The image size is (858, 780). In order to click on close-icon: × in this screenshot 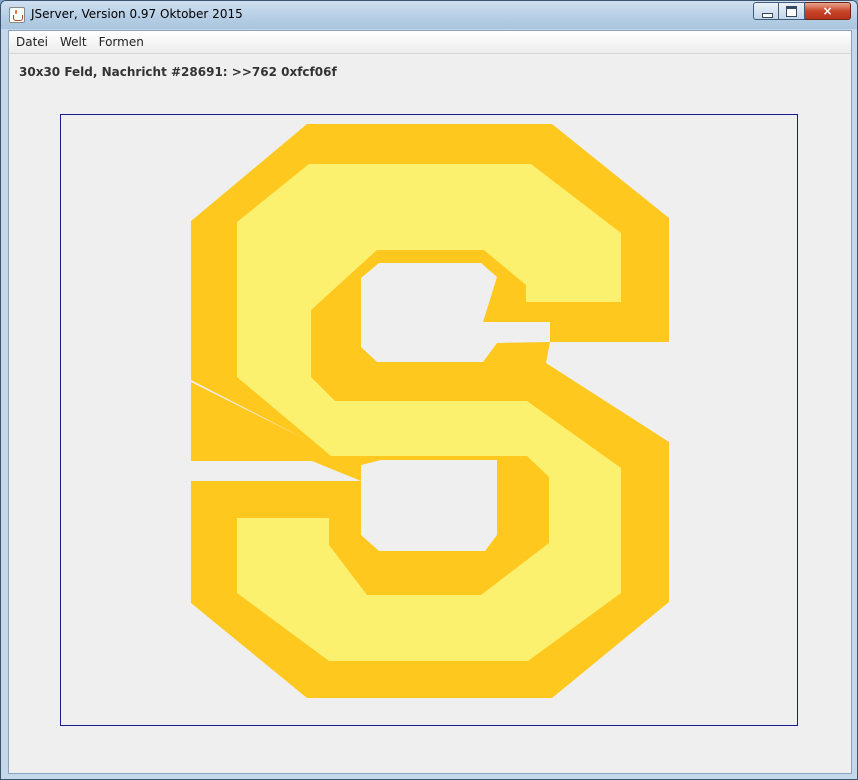, I will do `click(827, 11)`.